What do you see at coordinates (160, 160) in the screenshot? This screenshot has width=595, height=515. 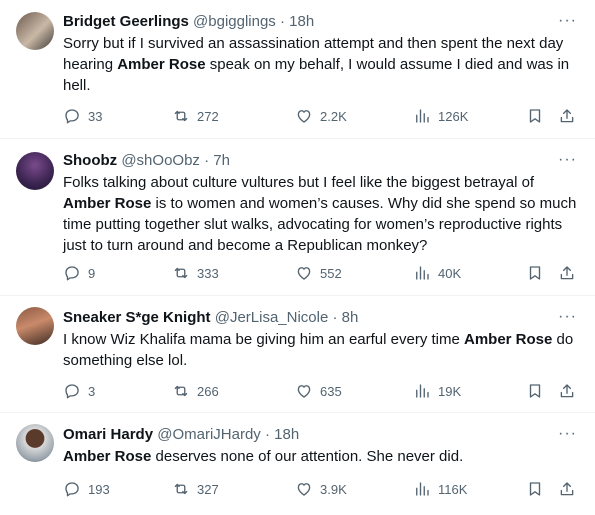 I see `handle: @shOoObz` at bounding box center [160, 160].